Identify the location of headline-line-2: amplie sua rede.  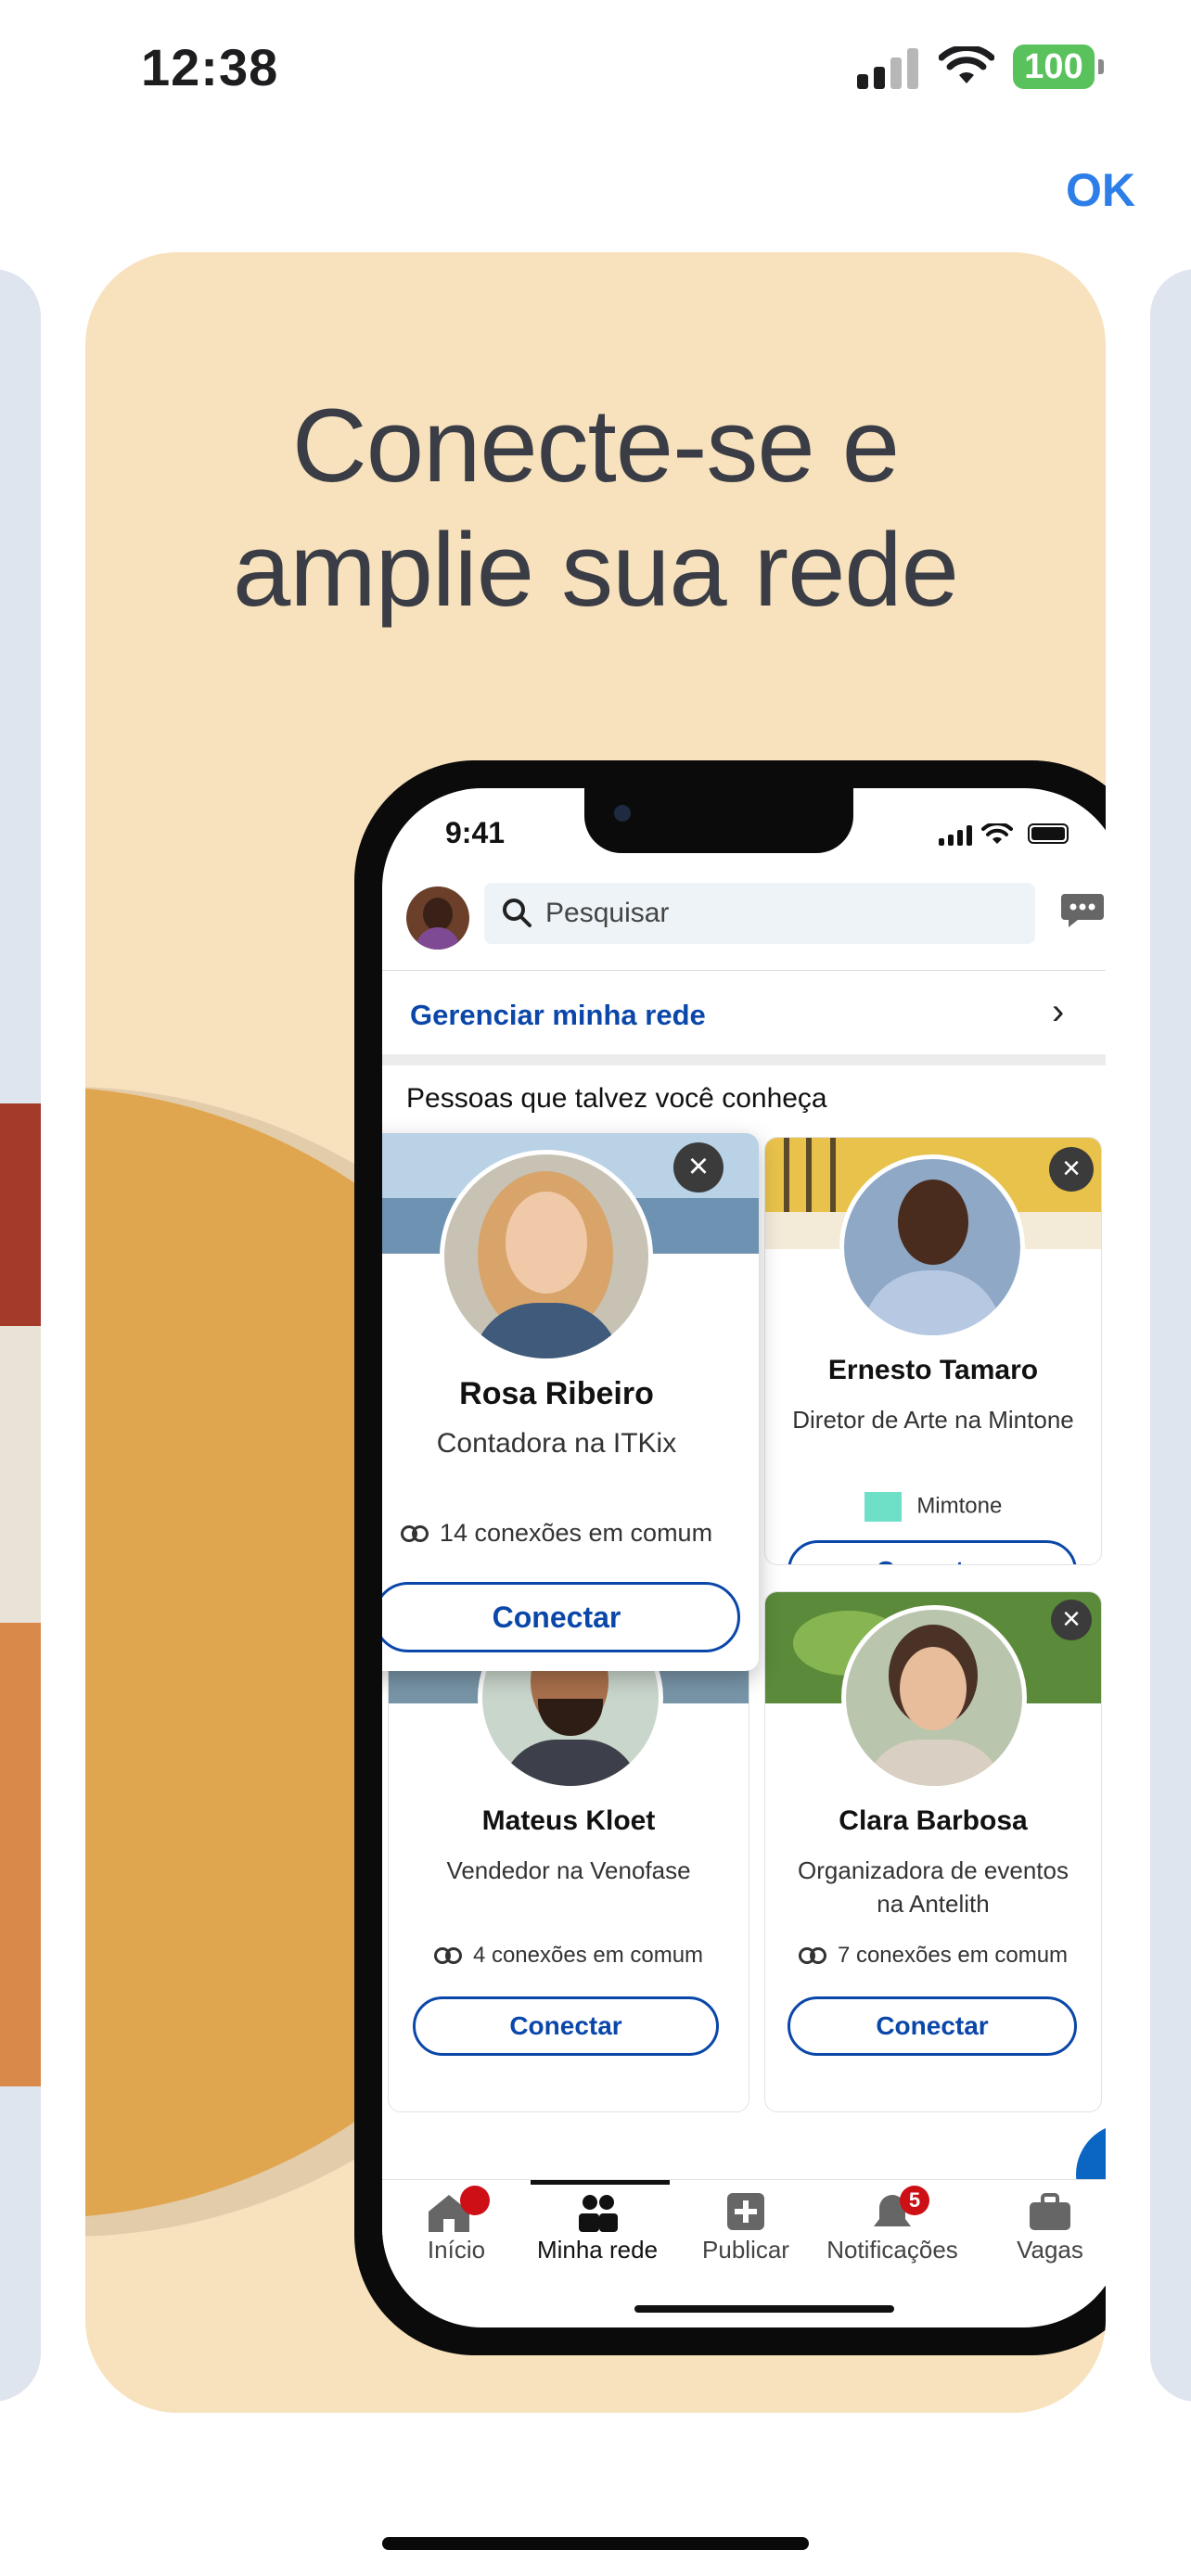
(596, 570).